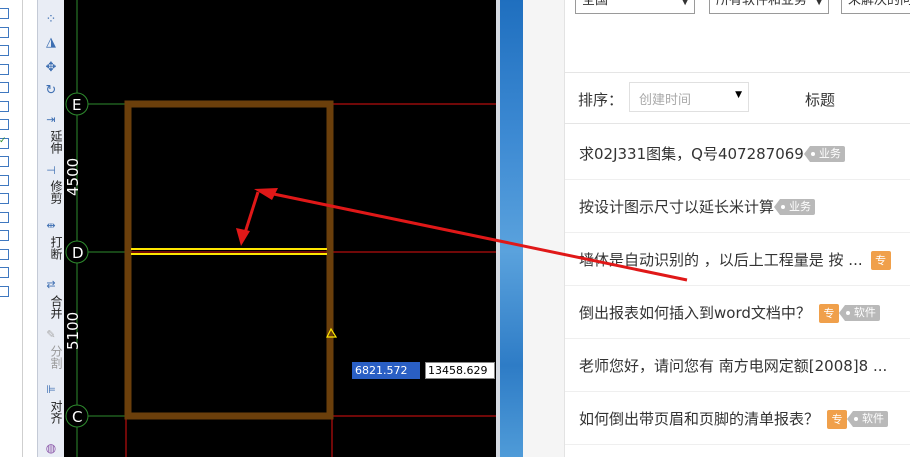 The width and height of the screenshot is (910, 457). I want to click on question-row: 倒出报表如何插入到word文档中？ 专软件, so click(737, 312).